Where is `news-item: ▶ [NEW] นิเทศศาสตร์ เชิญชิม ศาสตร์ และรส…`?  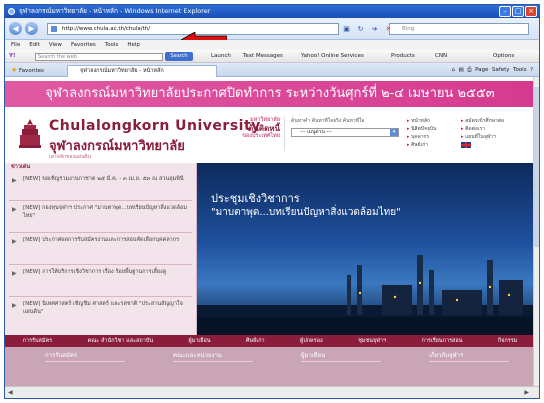 news-item: ▶ [NEW] นิเทศศาสตร์ เชิญชิม ศาสตร์ และรส… is located at coordinates (100, 314).